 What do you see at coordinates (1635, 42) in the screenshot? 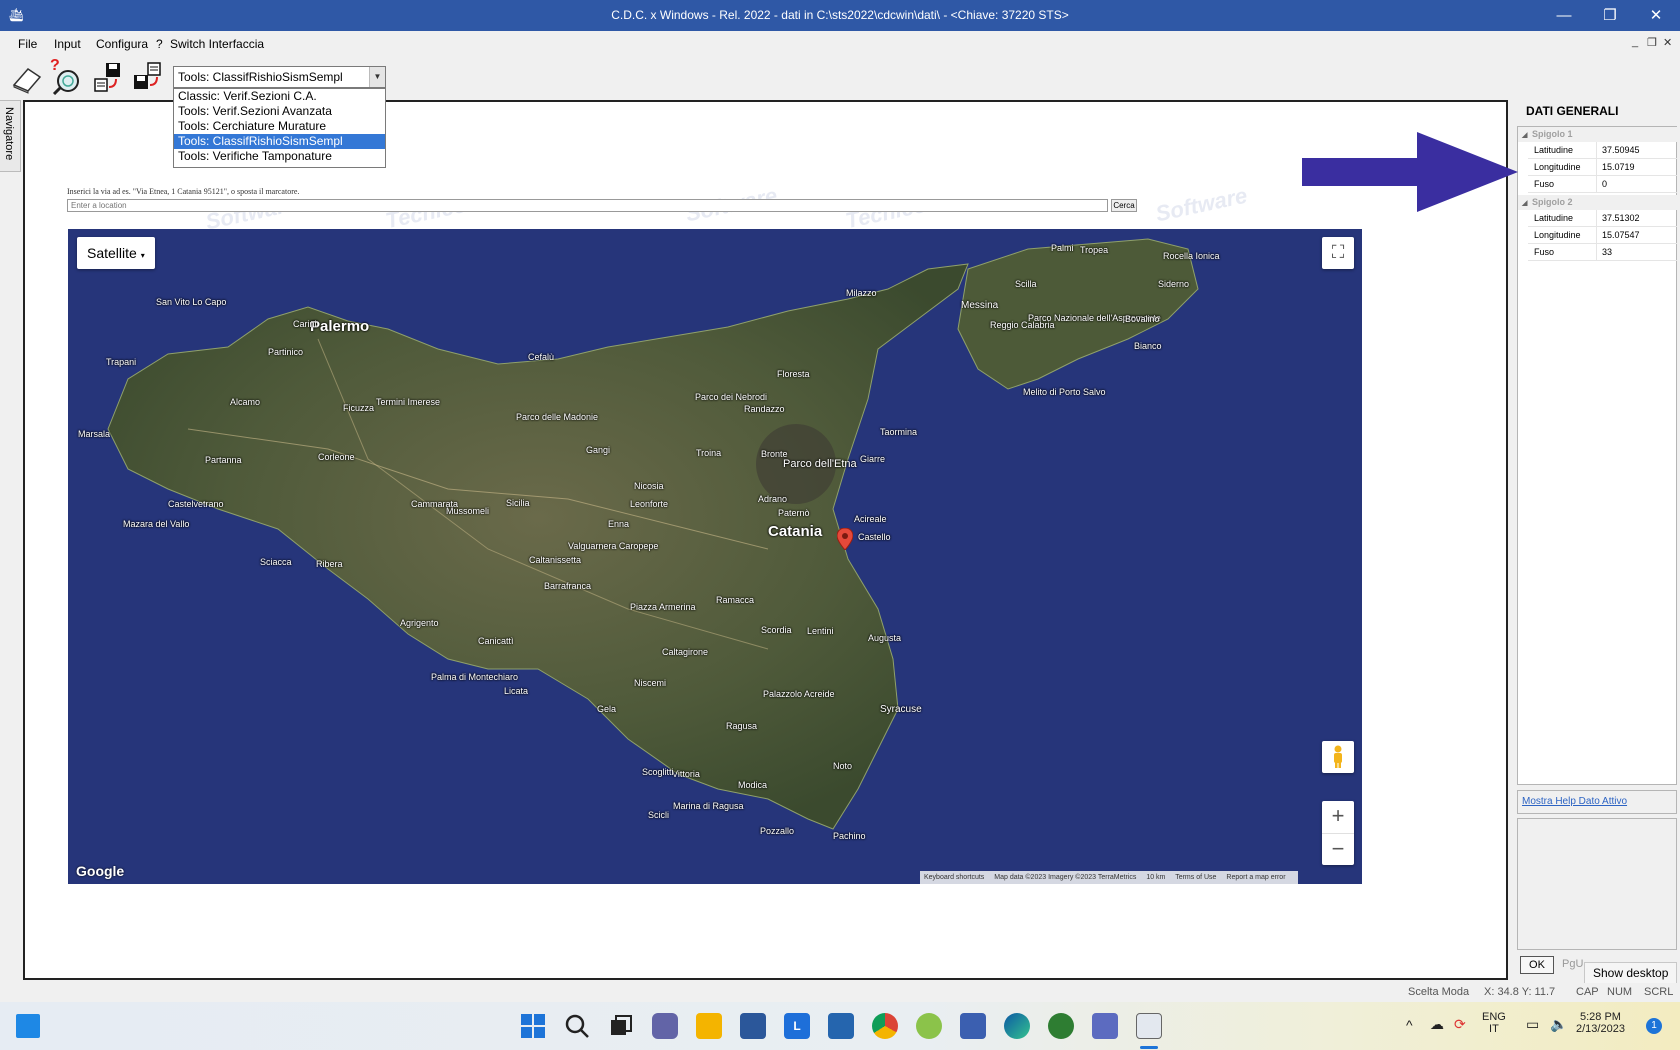
I see `mdi-minimize-button: _` at bounding box center [1635, 42].